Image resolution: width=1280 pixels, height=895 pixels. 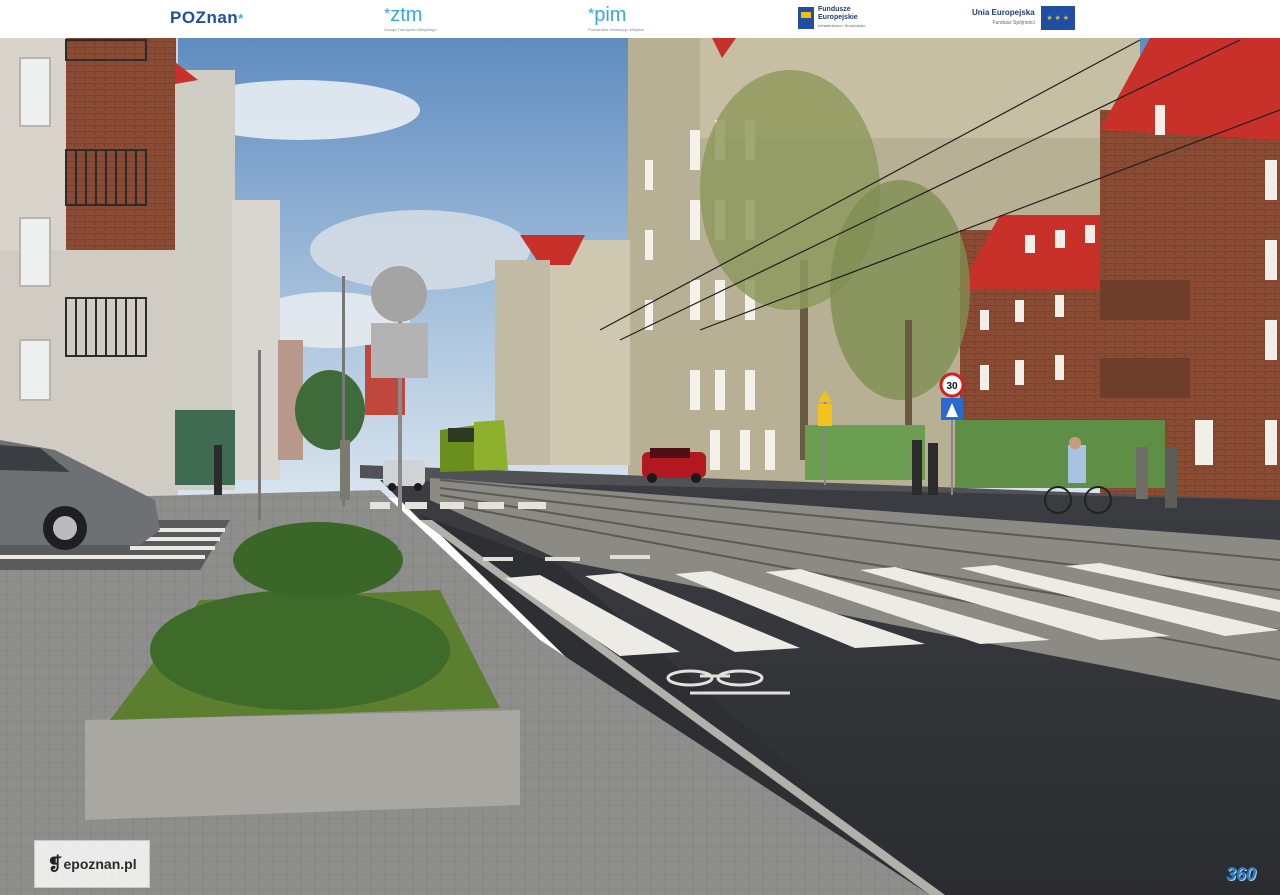 What do you see at coordinates (838, 17) in the screenshot?
I see `fe-logo-line2: Europejskie` at bounding box center [838, 17].